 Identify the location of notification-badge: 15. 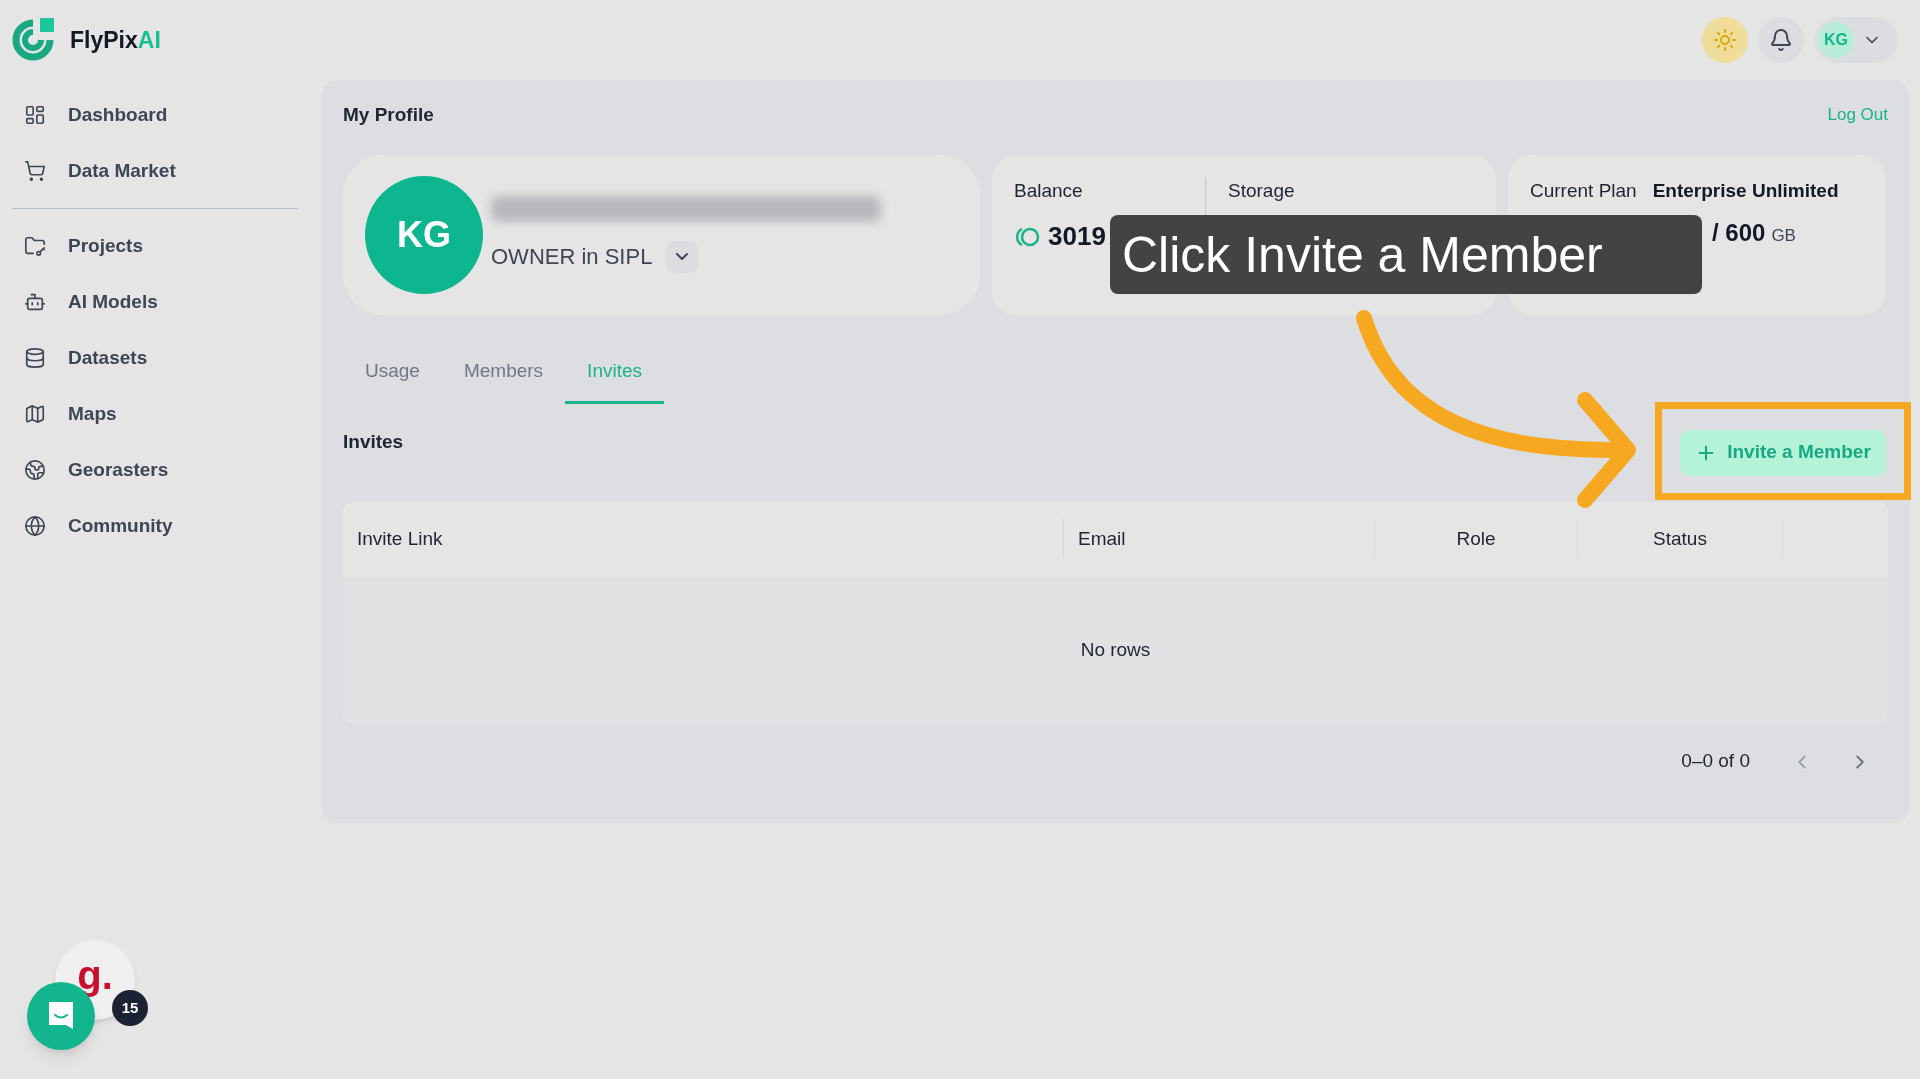
(130, 1008).